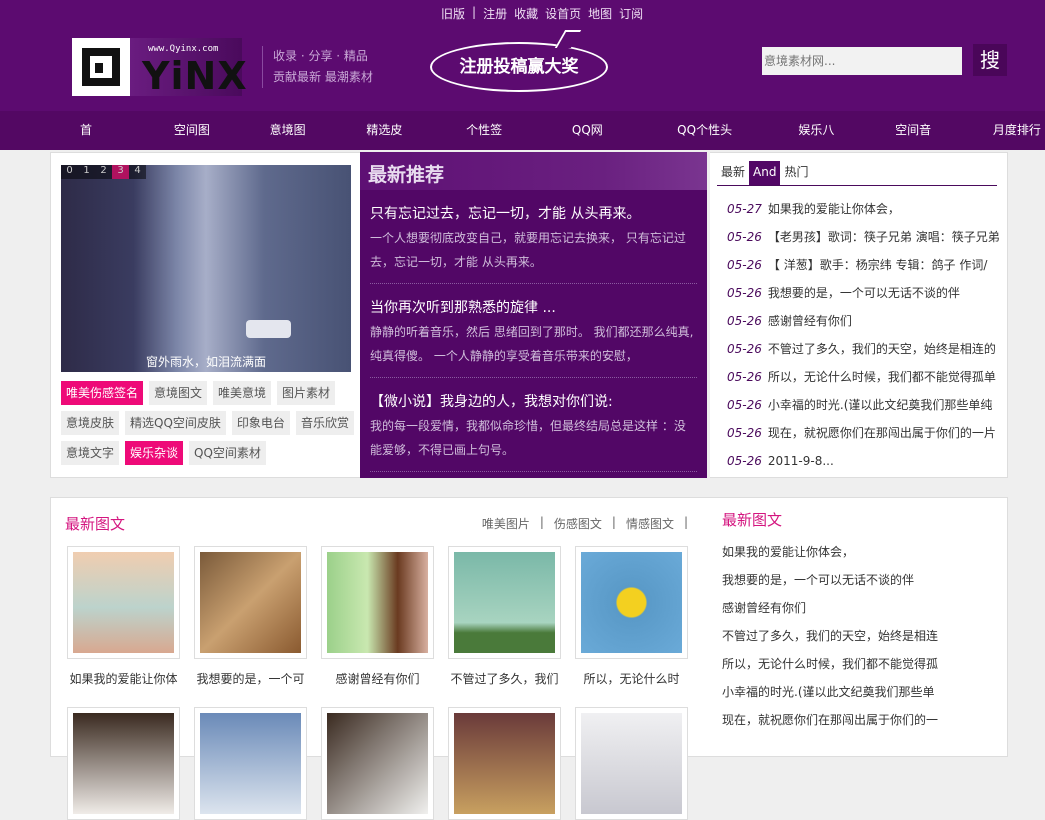 The width and height of the screenshot is (1045, 820). I want to click on tag-link: 音乐欣赏, so click(324, 423).